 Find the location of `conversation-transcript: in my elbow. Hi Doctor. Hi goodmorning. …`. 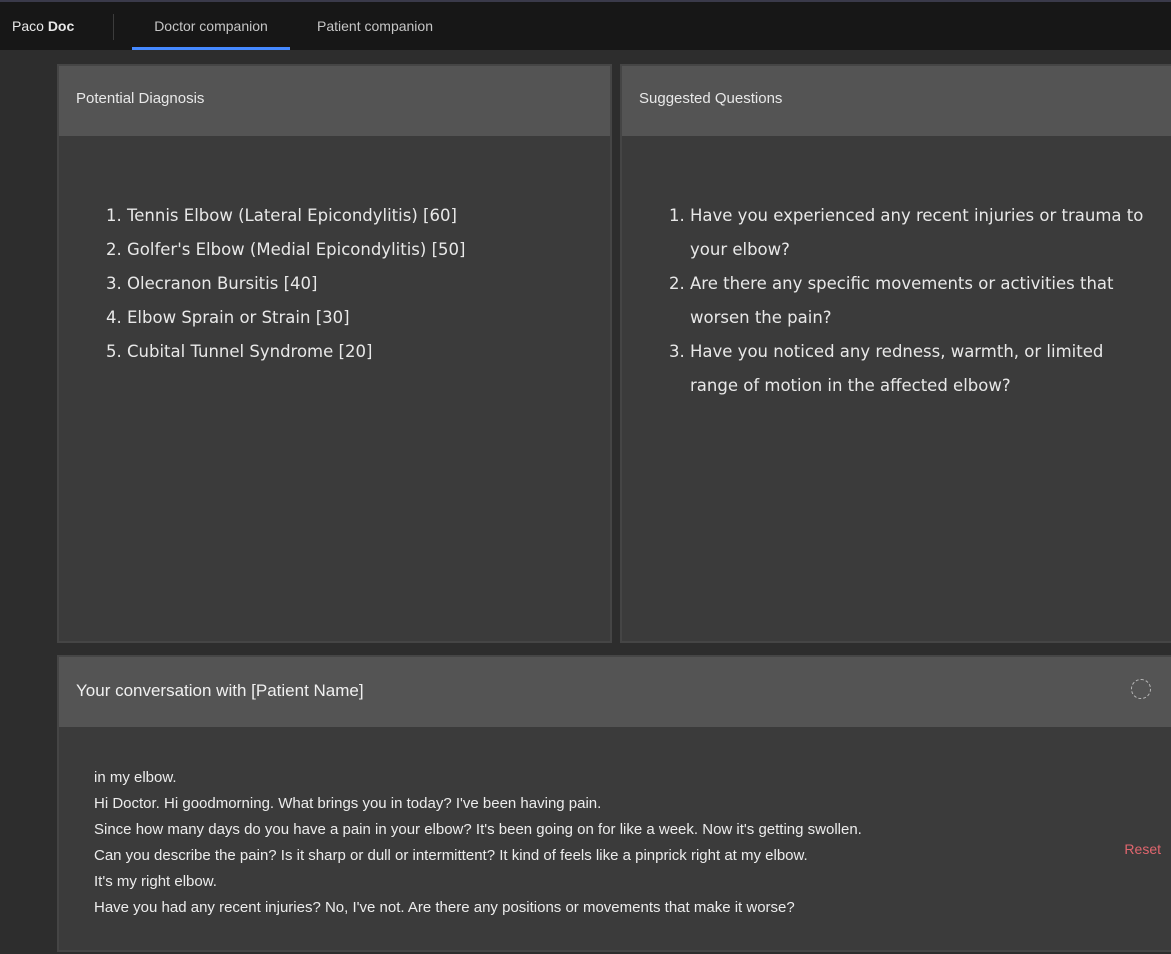

conversation-transcript: in my elbow. Hi Doctor. Hi goodmorning. … is located at coordinates (594, 843).